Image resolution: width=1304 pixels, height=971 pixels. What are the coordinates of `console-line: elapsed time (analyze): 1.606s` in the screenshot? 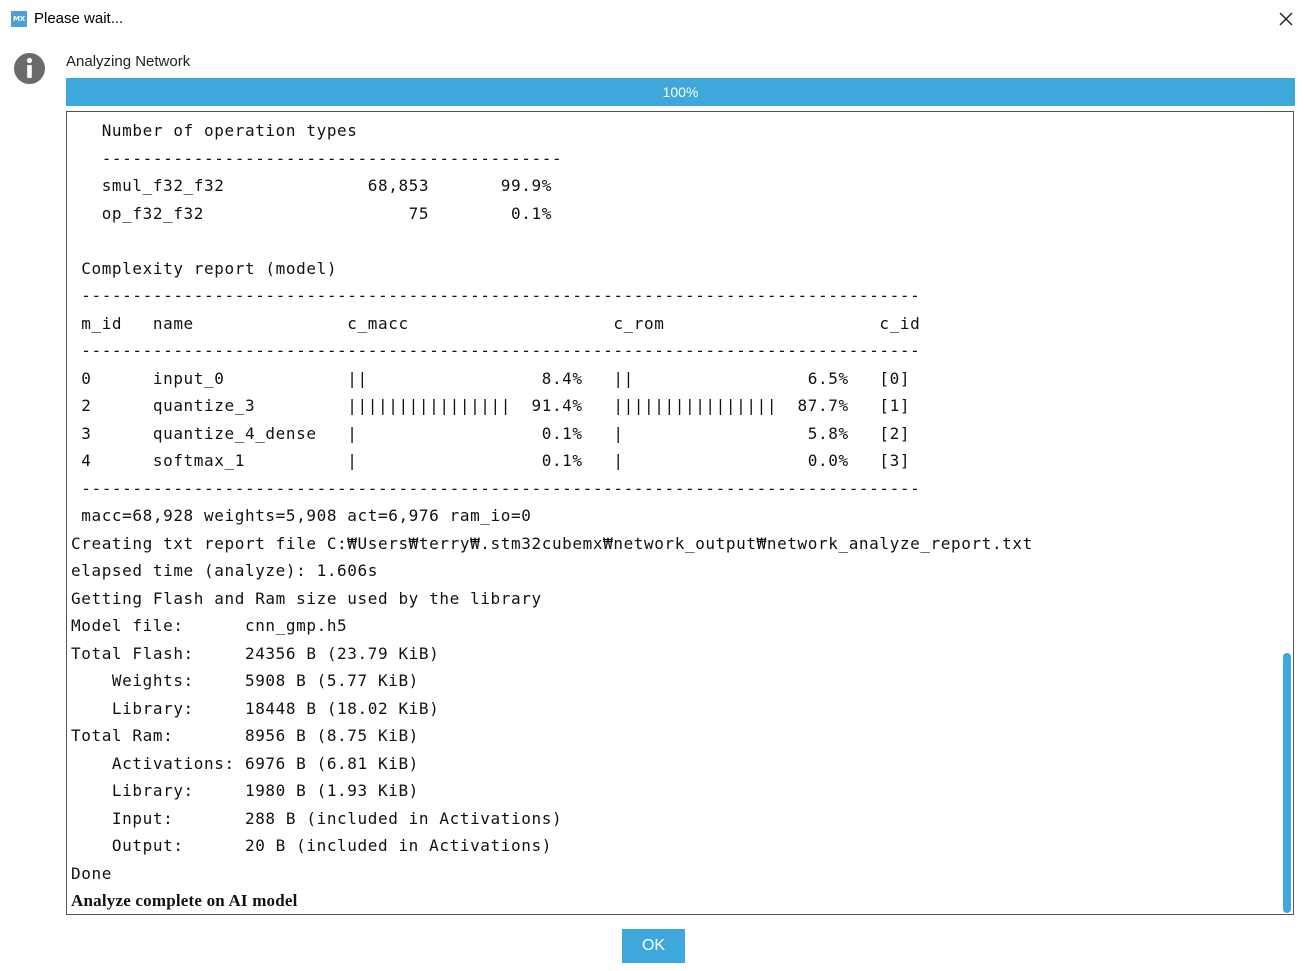 It's located at (224, 570).